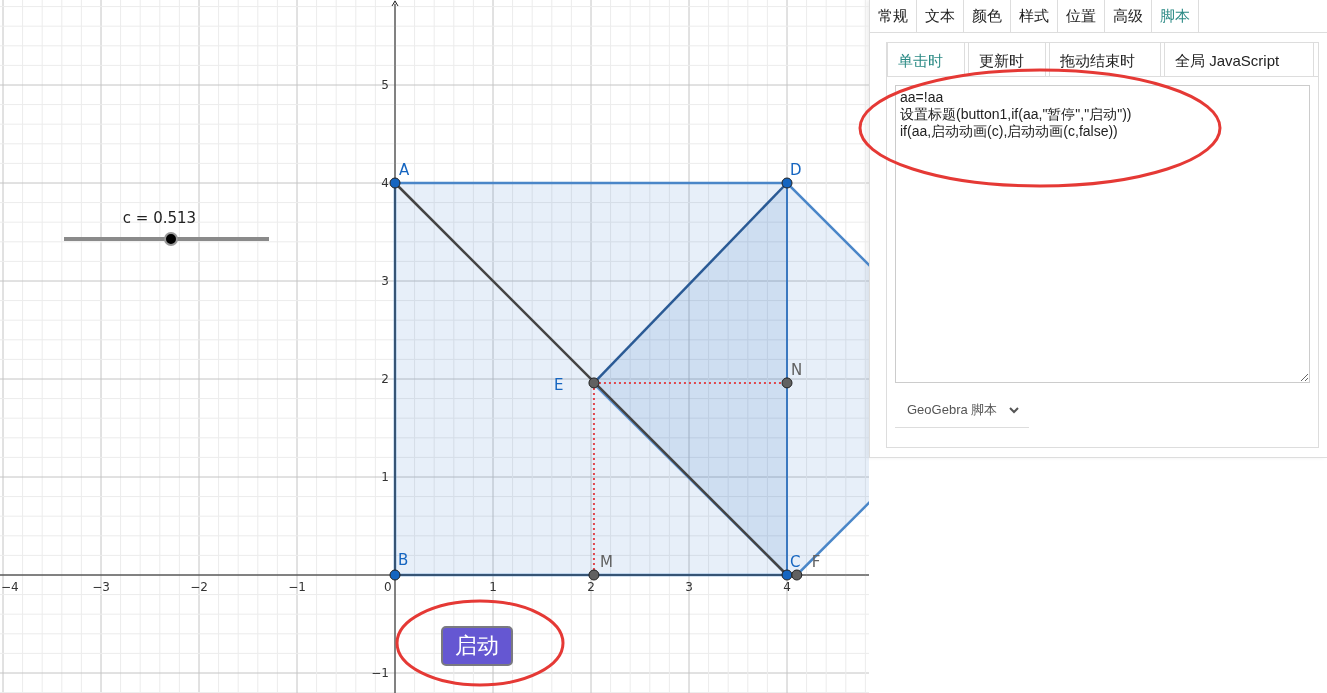  I want to click on point-label: N, so click(797, 369).